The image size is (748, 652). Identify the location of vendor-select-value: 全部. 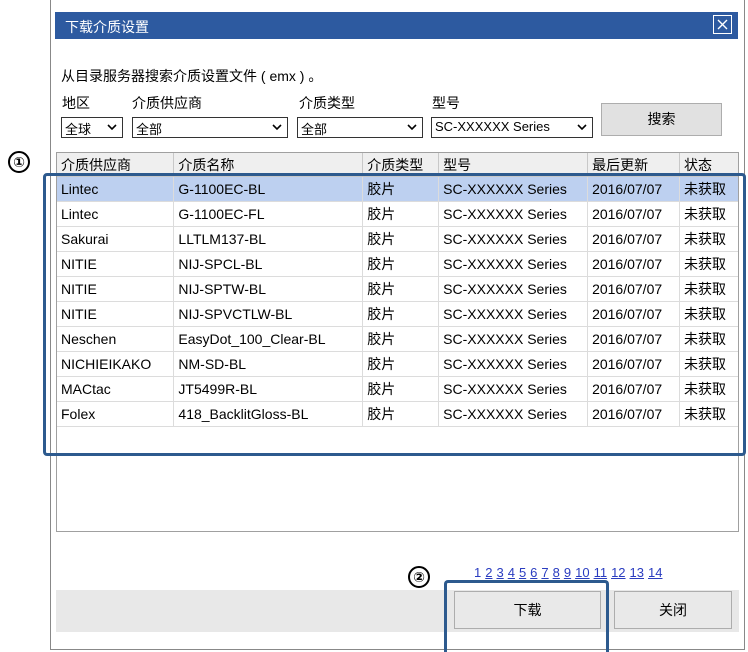
(149, 129).